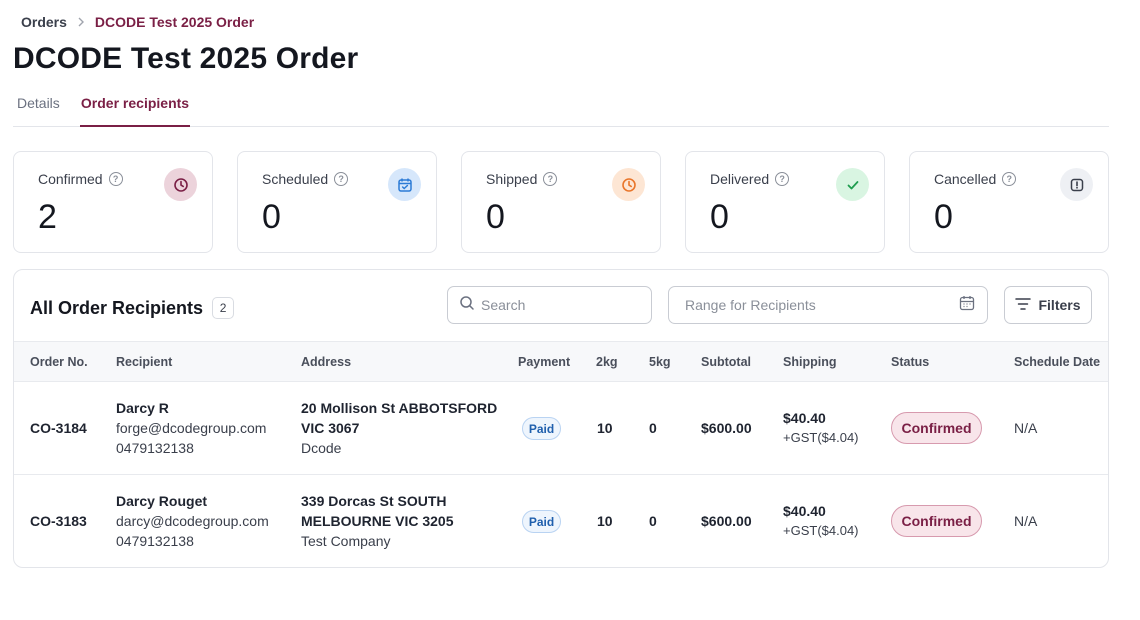 Image resolution: width=1140 pixels, height=620 pixels. I want to click on col-header-2kg: 2kg, so click(607, 362).